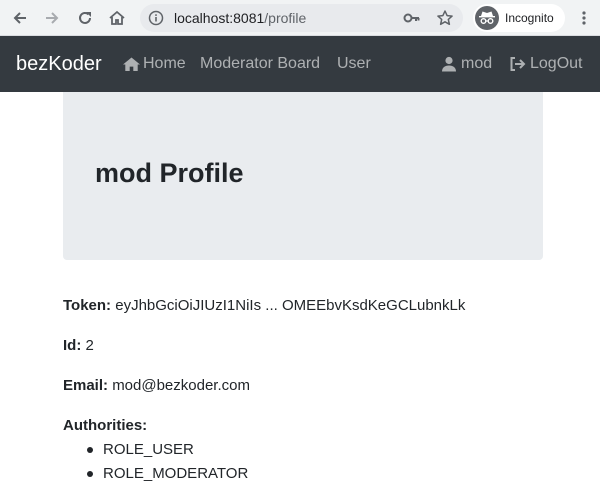 Image resolution: width=600 pixels, height=500 pixels. Describe the element at coordinates (59, 64) in the screenshot. I see `brand-link: bezKoder` at that location.